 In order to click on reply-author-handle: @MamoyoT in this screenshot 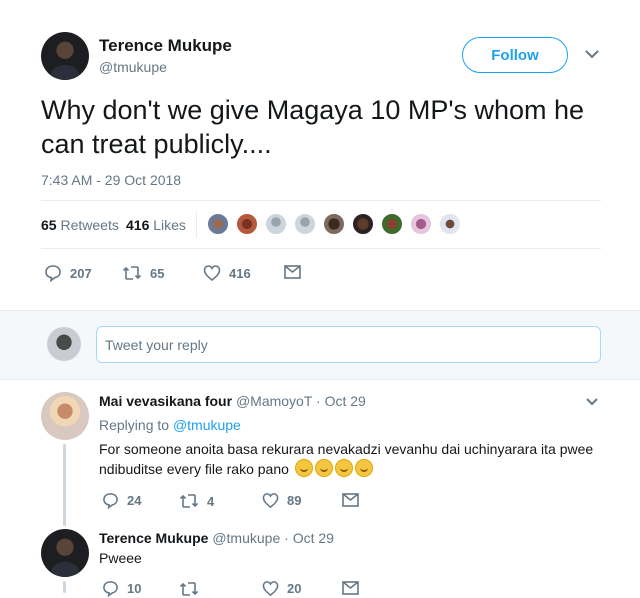, I will do `click(274, 401)`.